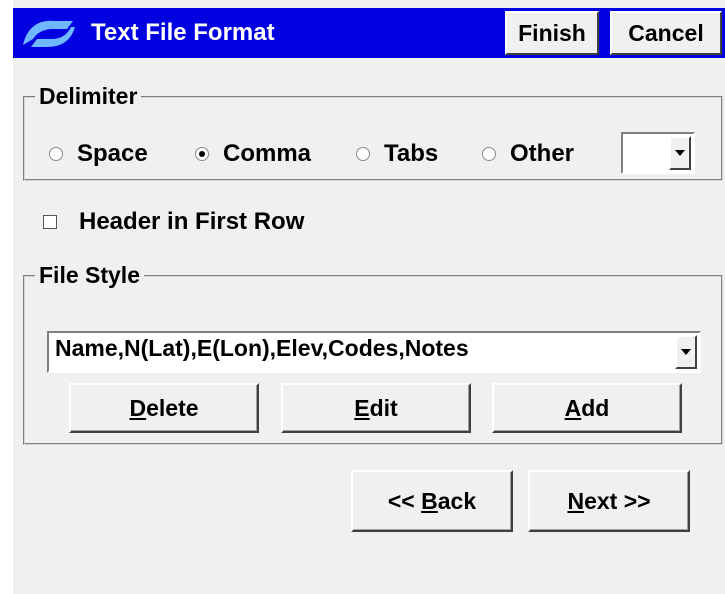  Describe the element at coordinates (666, 33) in the screenshot. I see `cancel-button: Cancel` at that location.